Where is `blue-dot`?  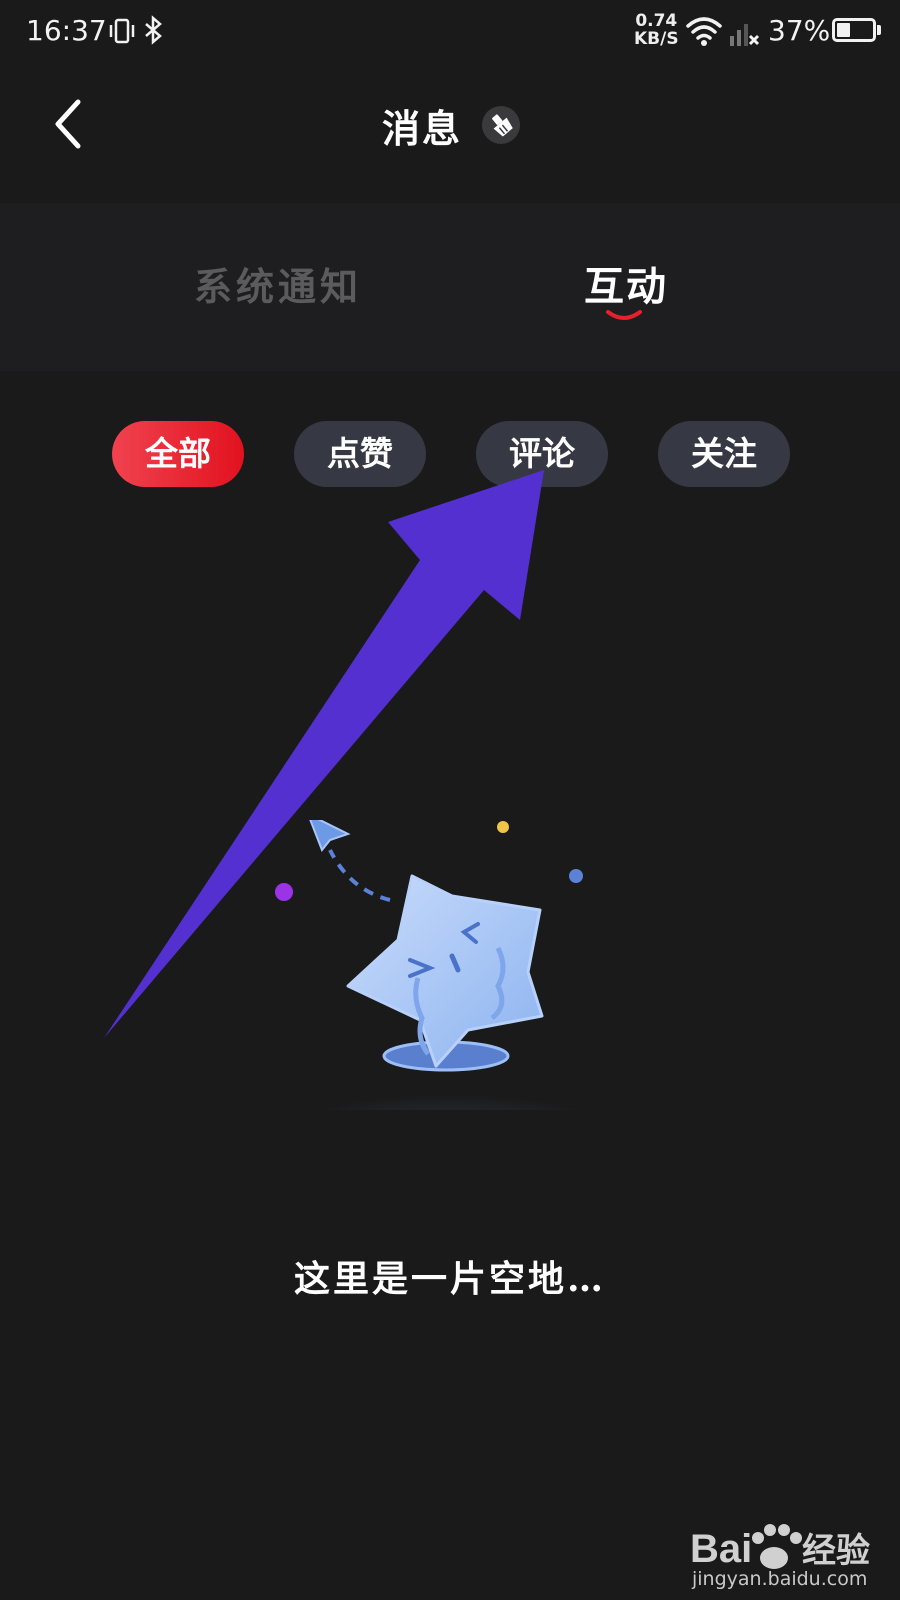 blue-dot is located at coordinates (576, 876).